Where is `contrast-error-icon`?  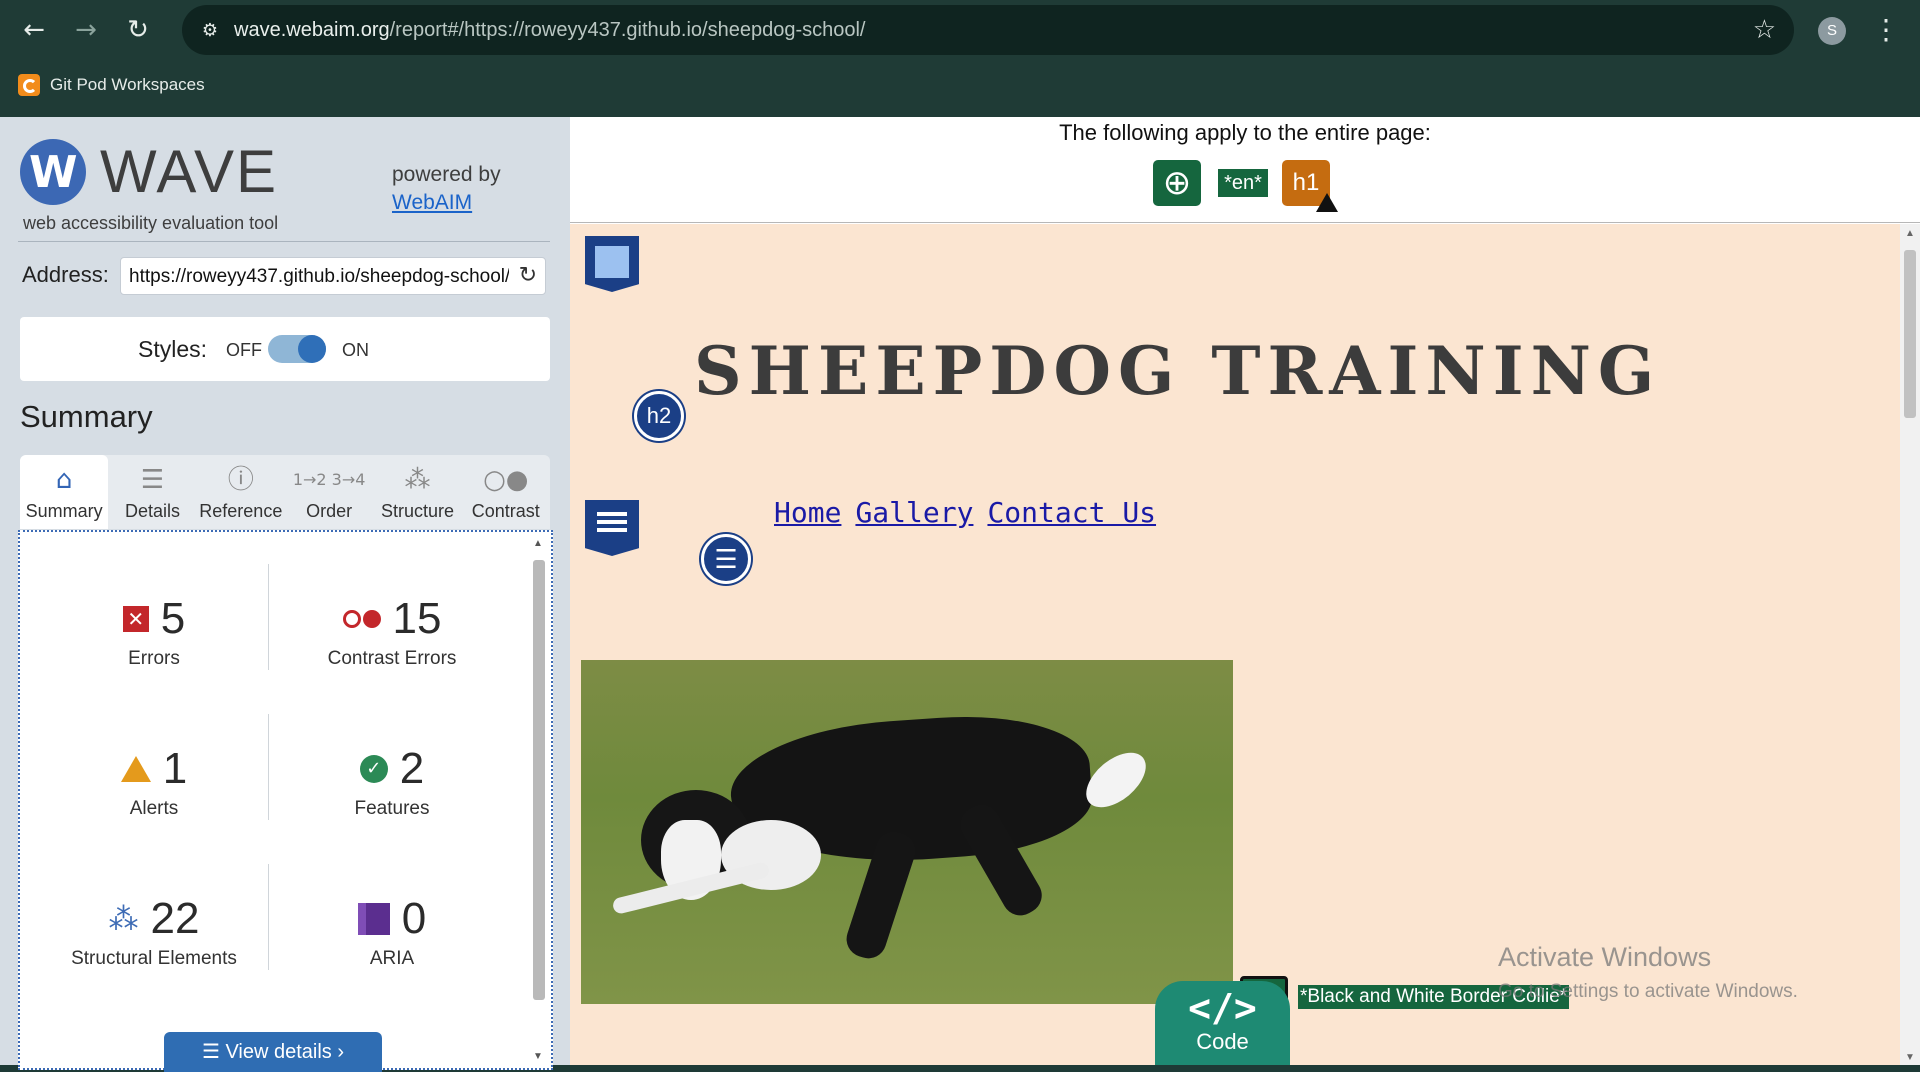 contrast-error-icon is located at coordinates (361, 619).